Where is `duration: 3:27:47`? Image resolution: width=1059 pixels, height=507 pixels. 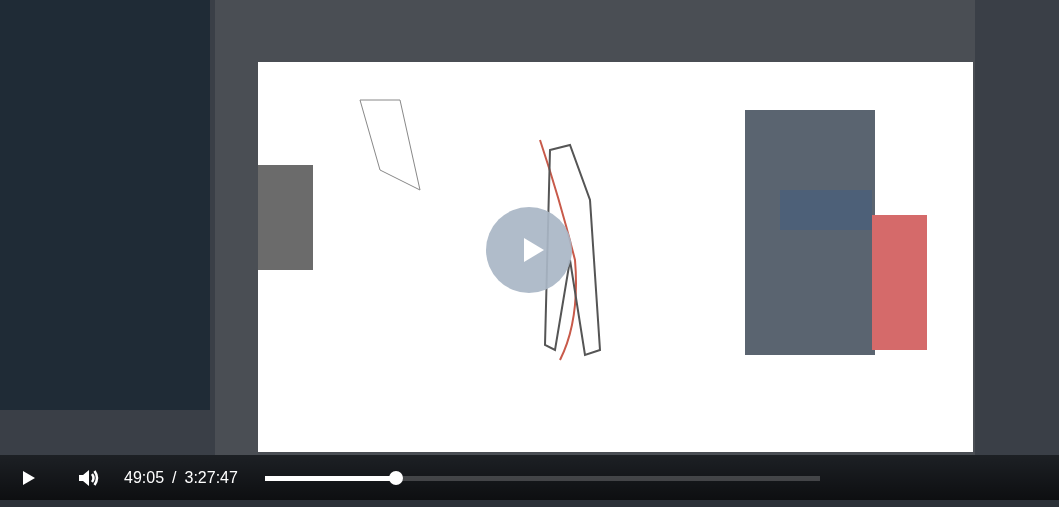
duration: 3:27:47 is located at coordinates (211, 477).